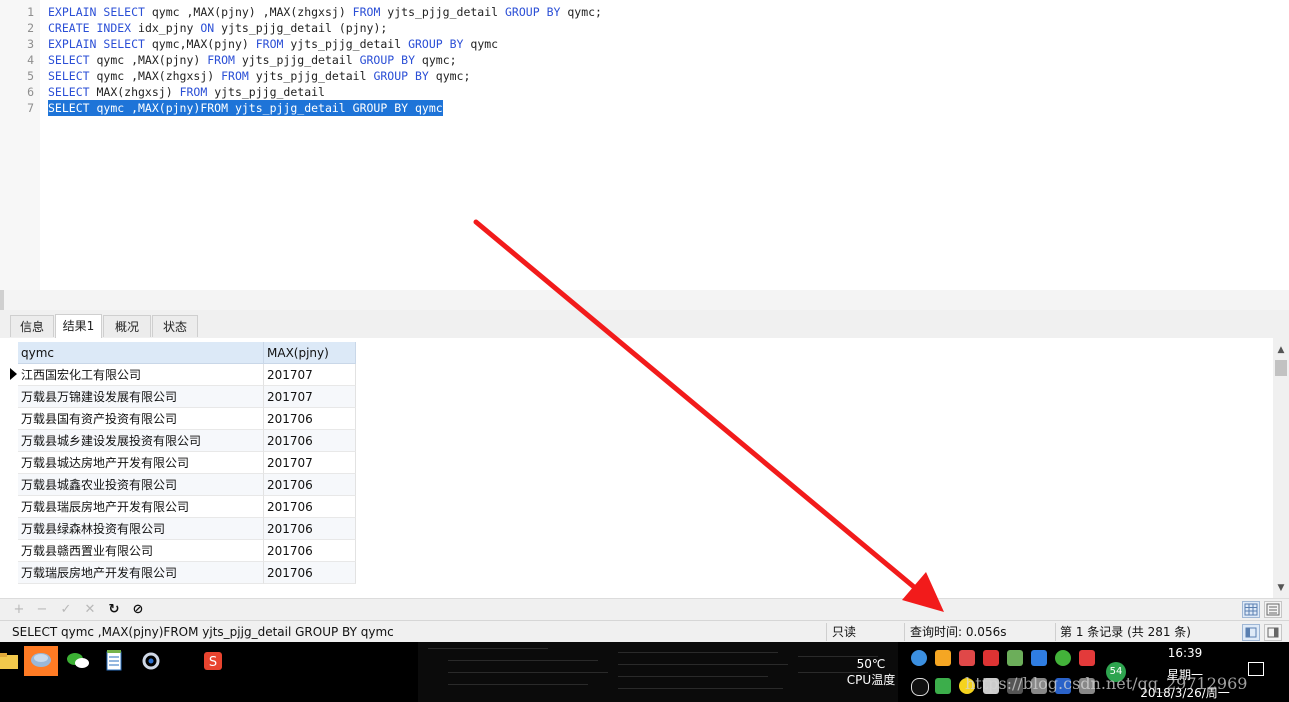 This screenshot has height=702, width=1289. Describe the element at coordinates (1063, 658) in the screenshot. I see `tray-wechat-icon` at that location.